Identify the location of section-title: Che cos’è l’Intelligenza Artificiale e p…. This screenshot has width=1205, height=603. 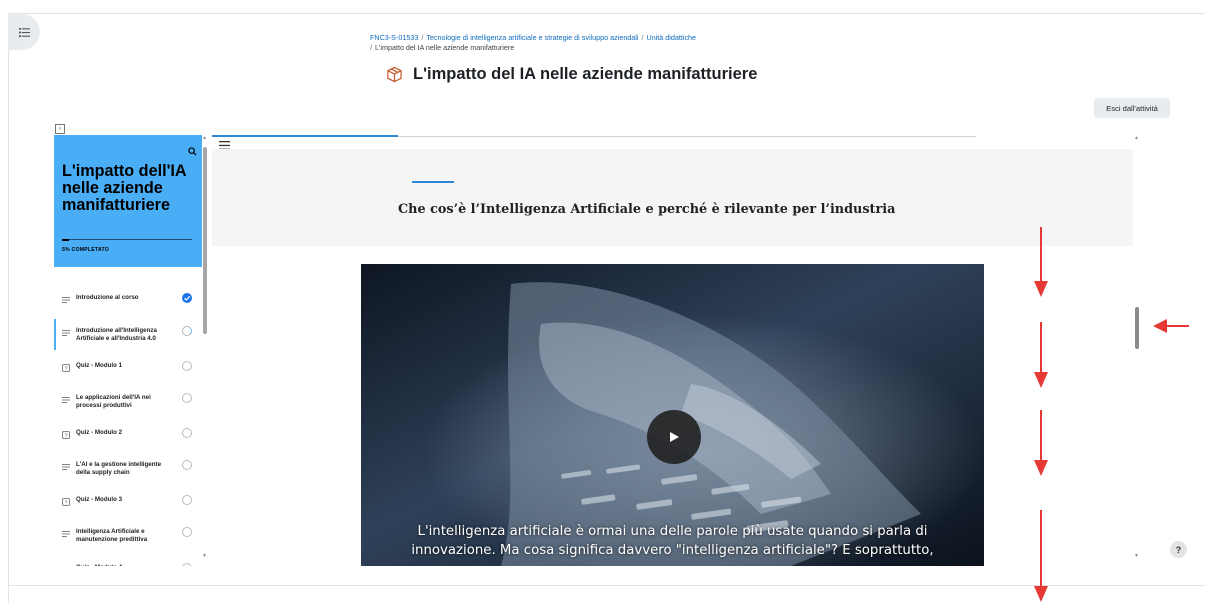
(647, 209).